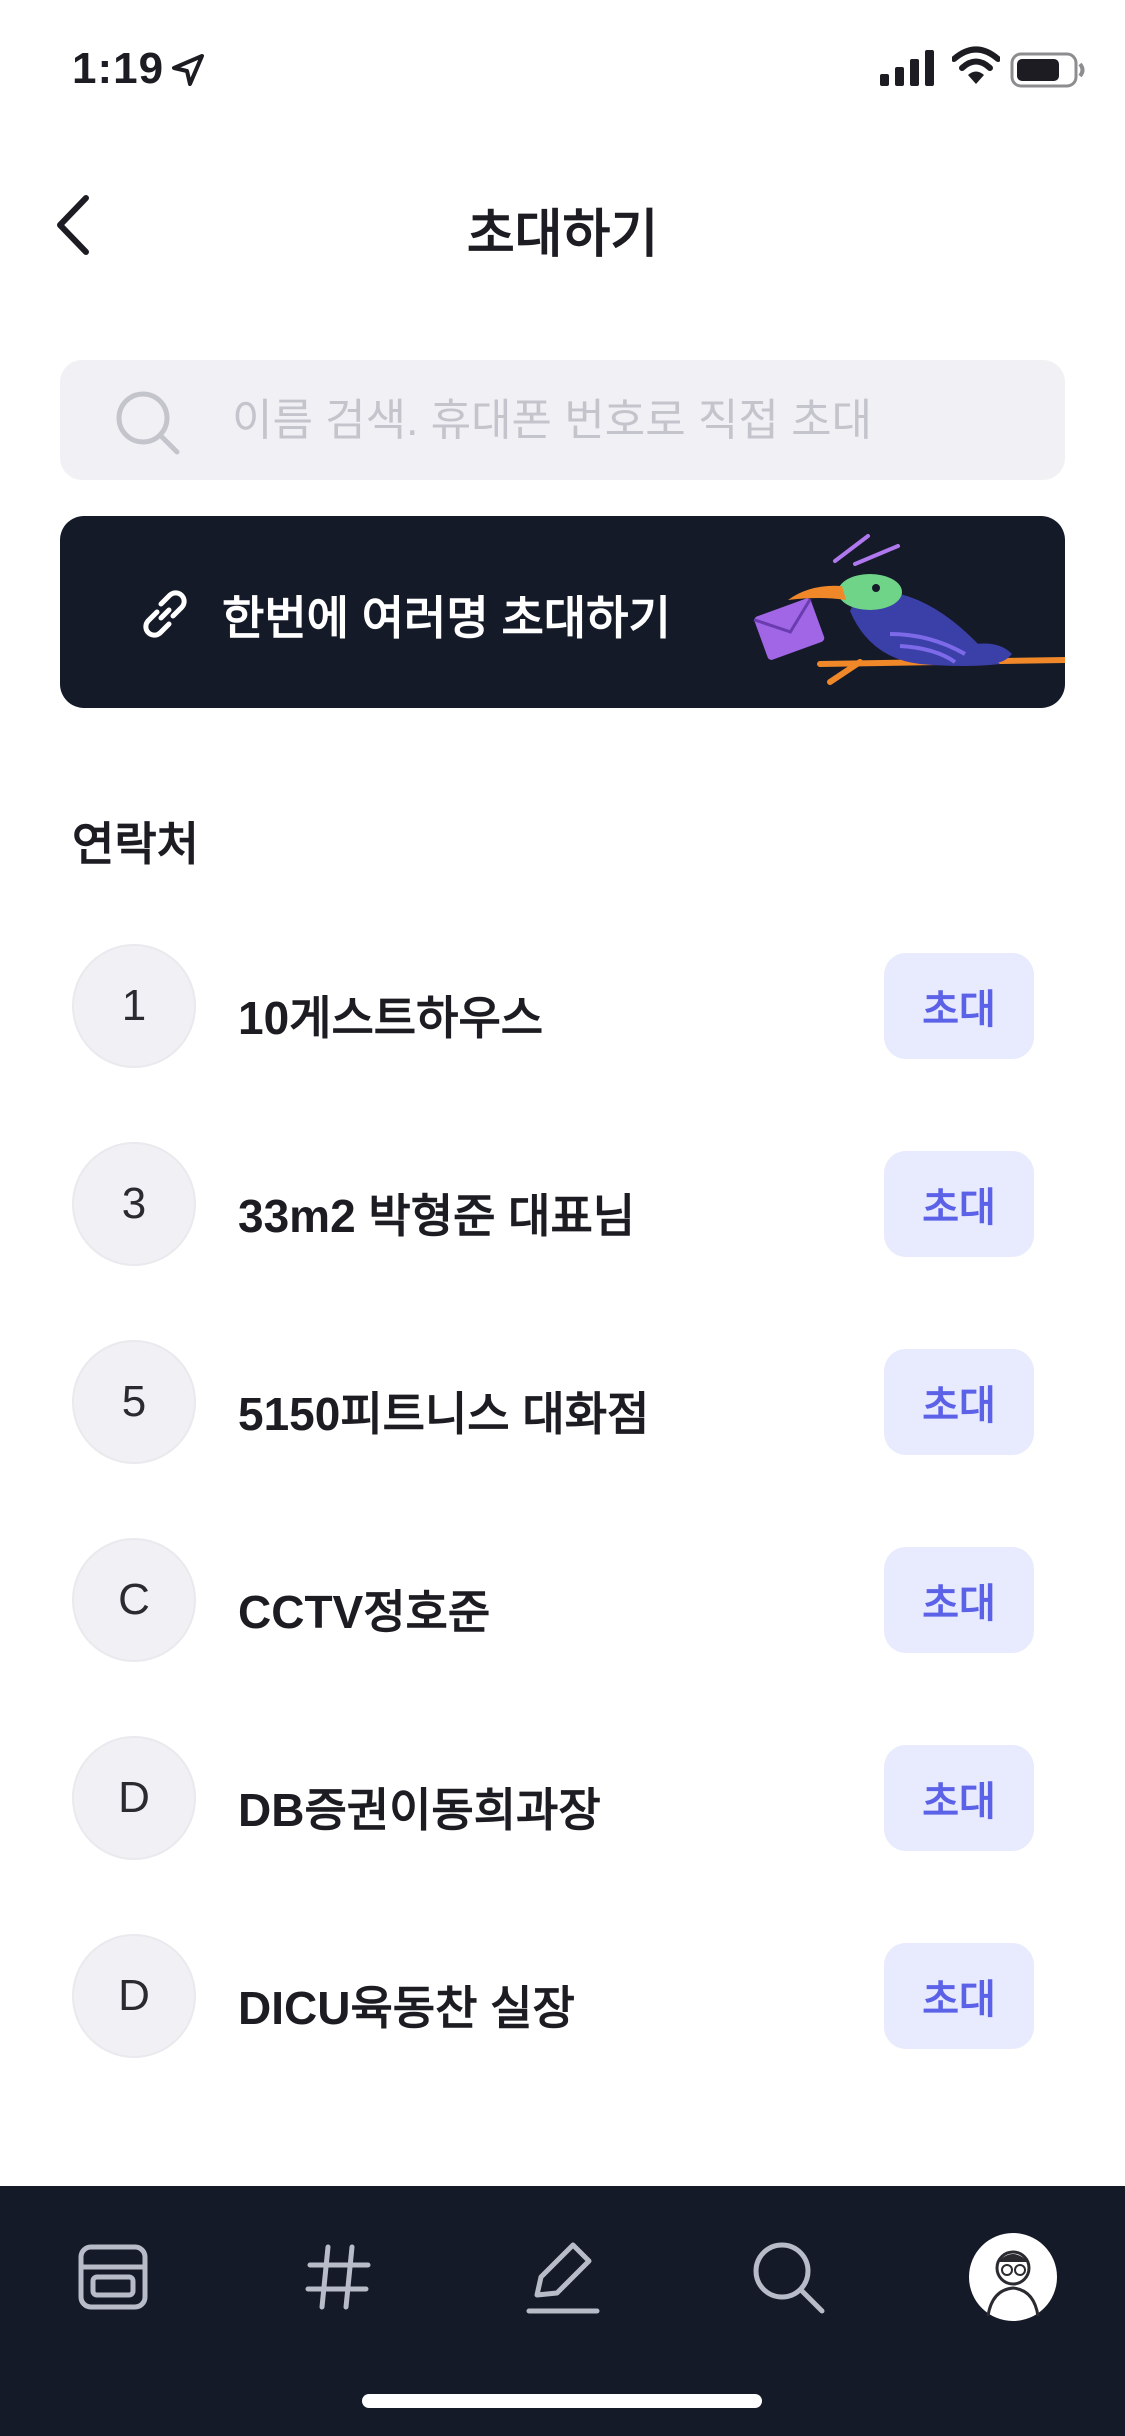  I want to click on profile-avatar, so click(1013, 2277).